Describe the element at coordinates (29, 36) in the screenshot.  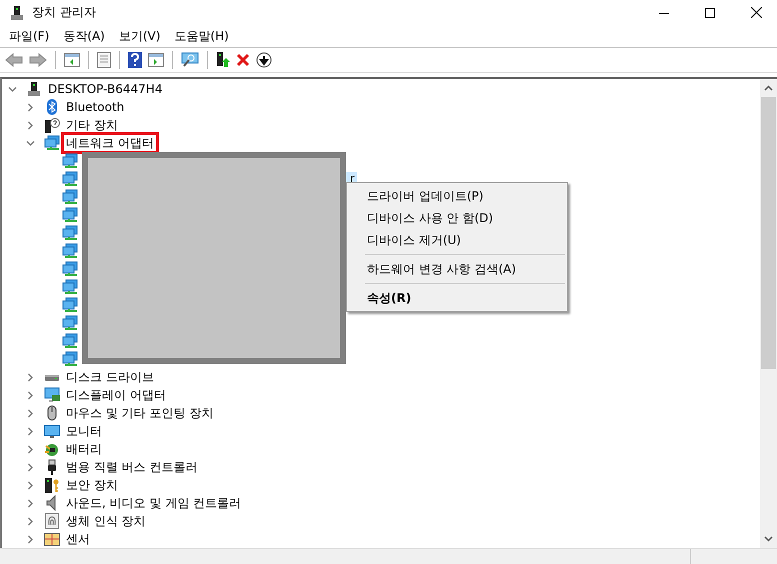
I see `menu-item: 파일(F)` at that location.